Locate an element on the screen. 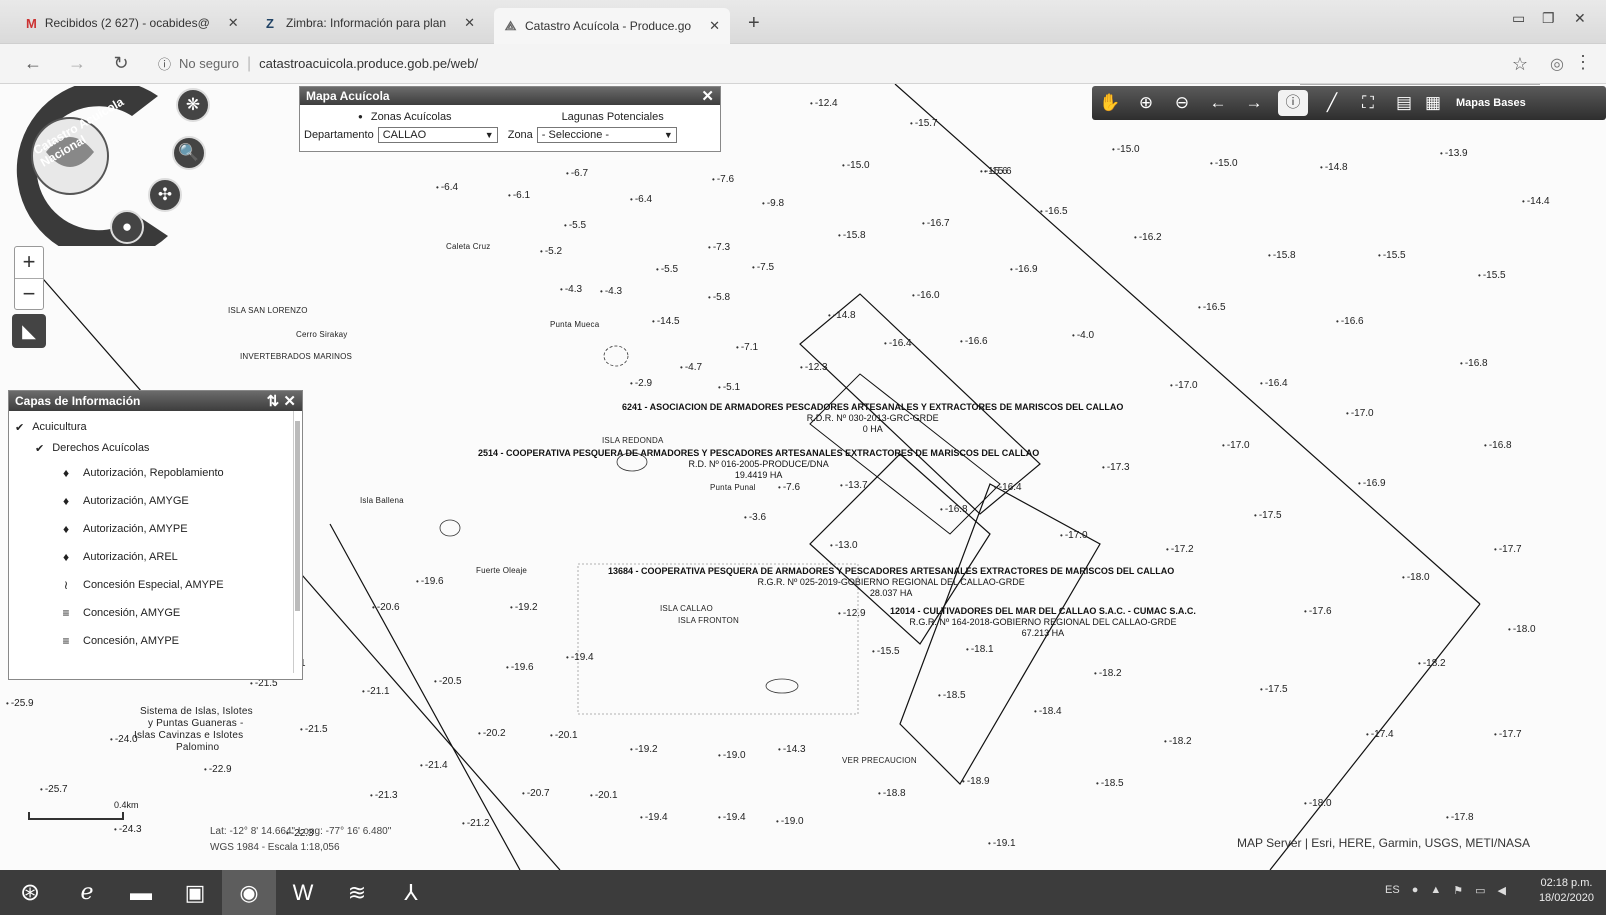 The image size is (1606, 915). bookmark-star-icon: ☆ is located at coordinates (1520, 64).